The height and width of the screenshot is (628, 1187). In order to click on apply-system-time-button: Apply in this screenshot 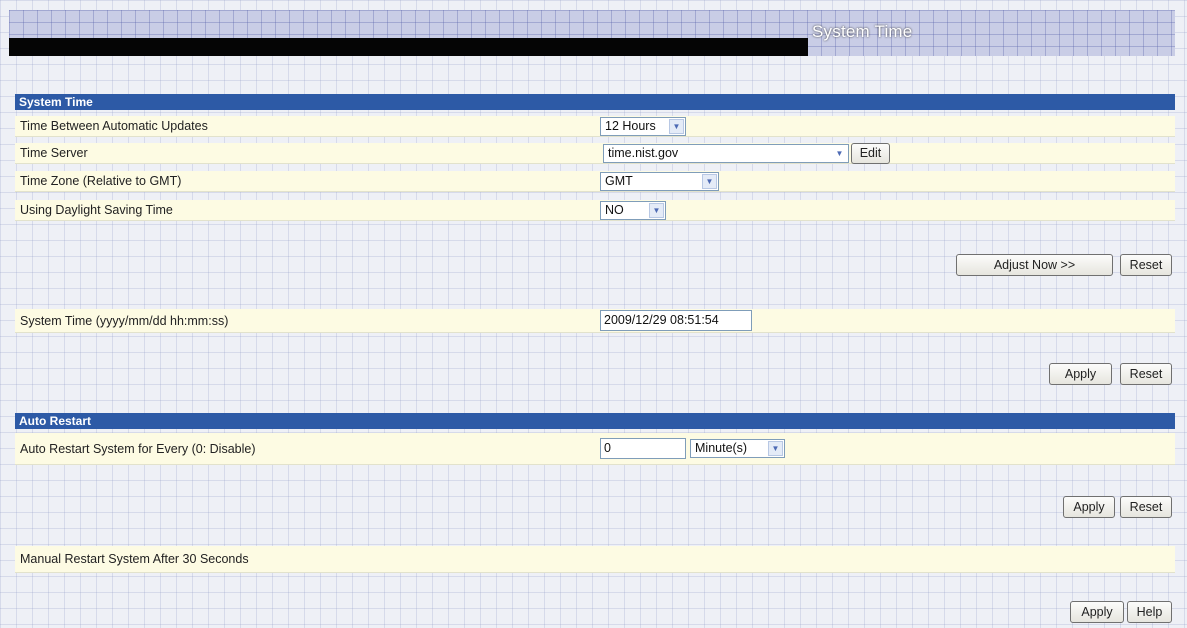, I will do `click(1080, 374)`.